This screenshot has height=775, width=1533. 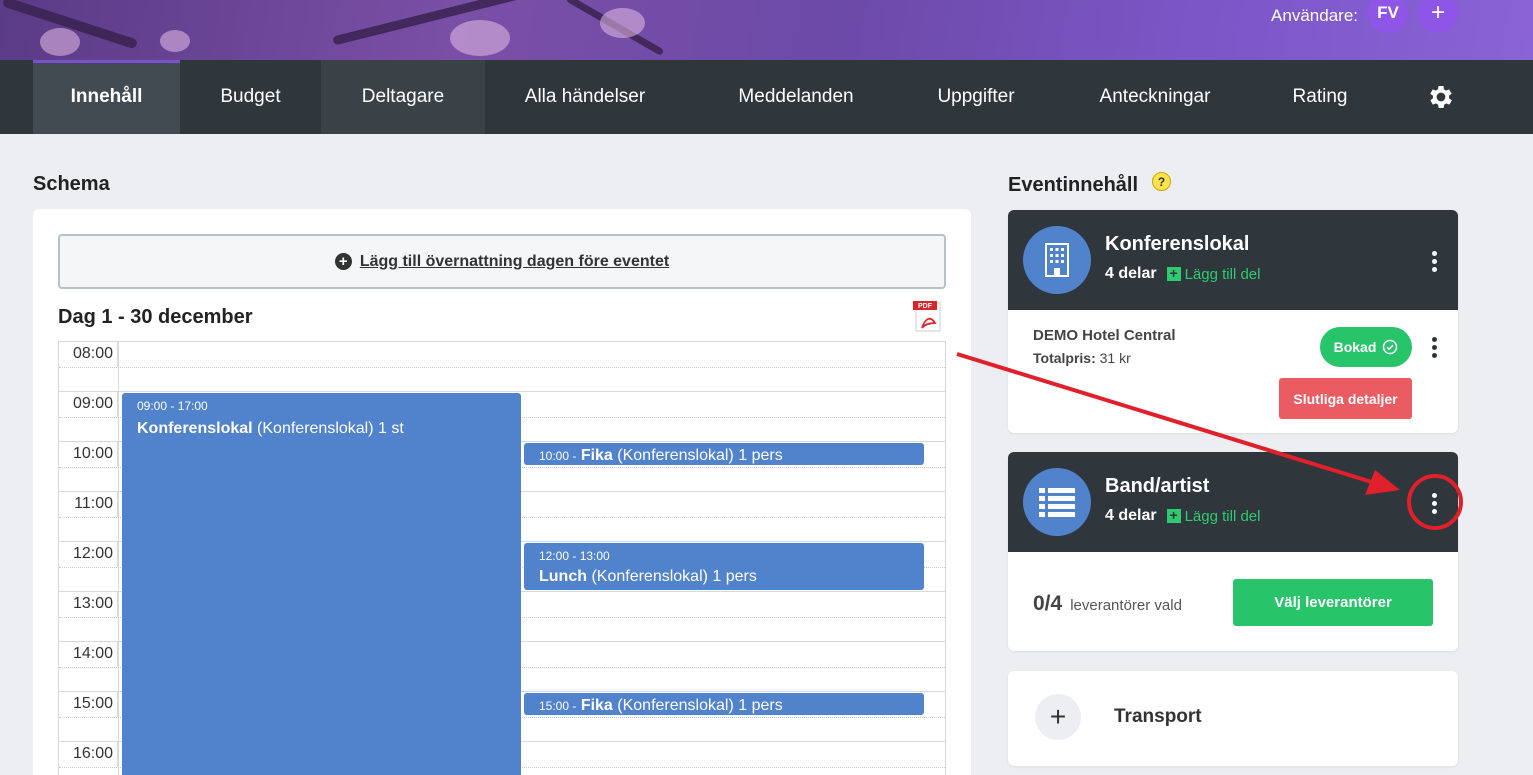 What do you see at coordinates (1388, 16) in the screenshot?
I see `user-avatar: FV` at bounding box center [1388, 16].